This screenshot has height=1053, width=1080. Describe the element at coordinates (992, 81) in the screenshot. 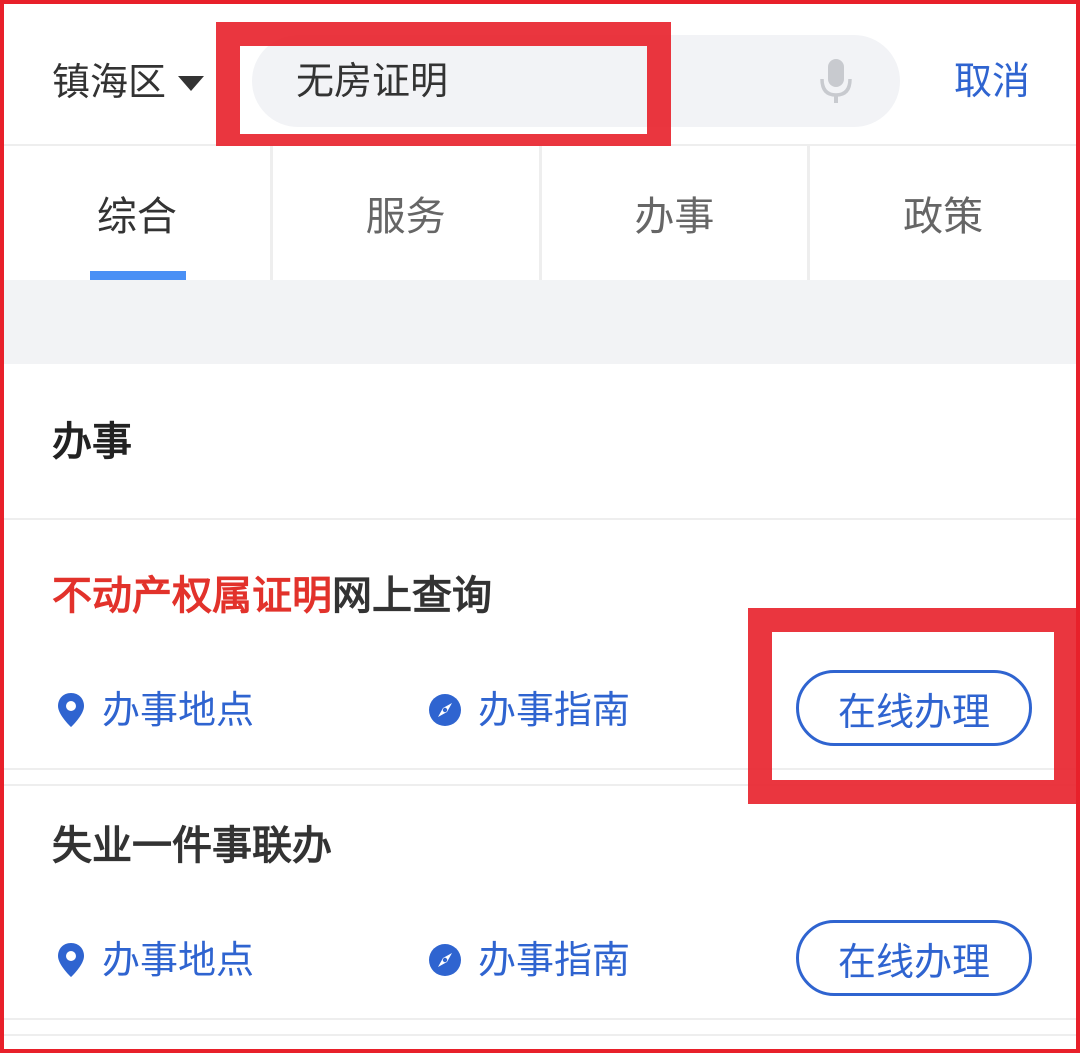

I see `cancel-button: 取消` at that location.